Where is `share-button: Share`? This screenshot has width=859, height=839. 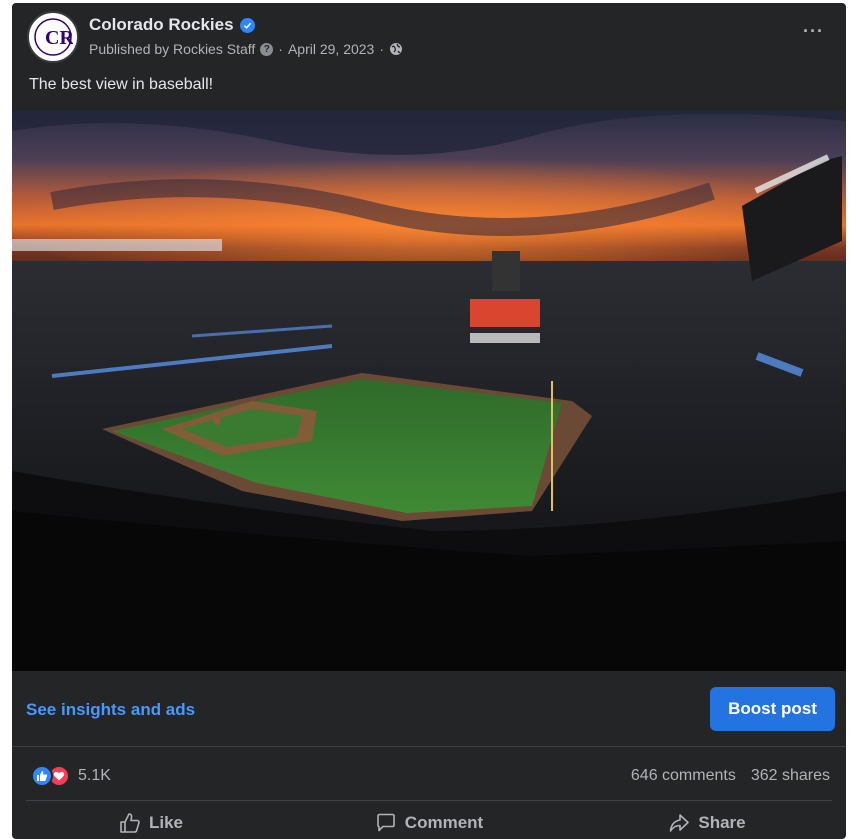 share-button: Share is located at coordinates (707, 821).